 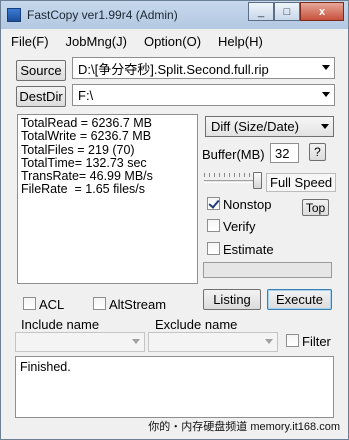 I want to click on menu-bar: File(F) JobMng(J) Option(O) Help(H), so click(x=174, y=41).